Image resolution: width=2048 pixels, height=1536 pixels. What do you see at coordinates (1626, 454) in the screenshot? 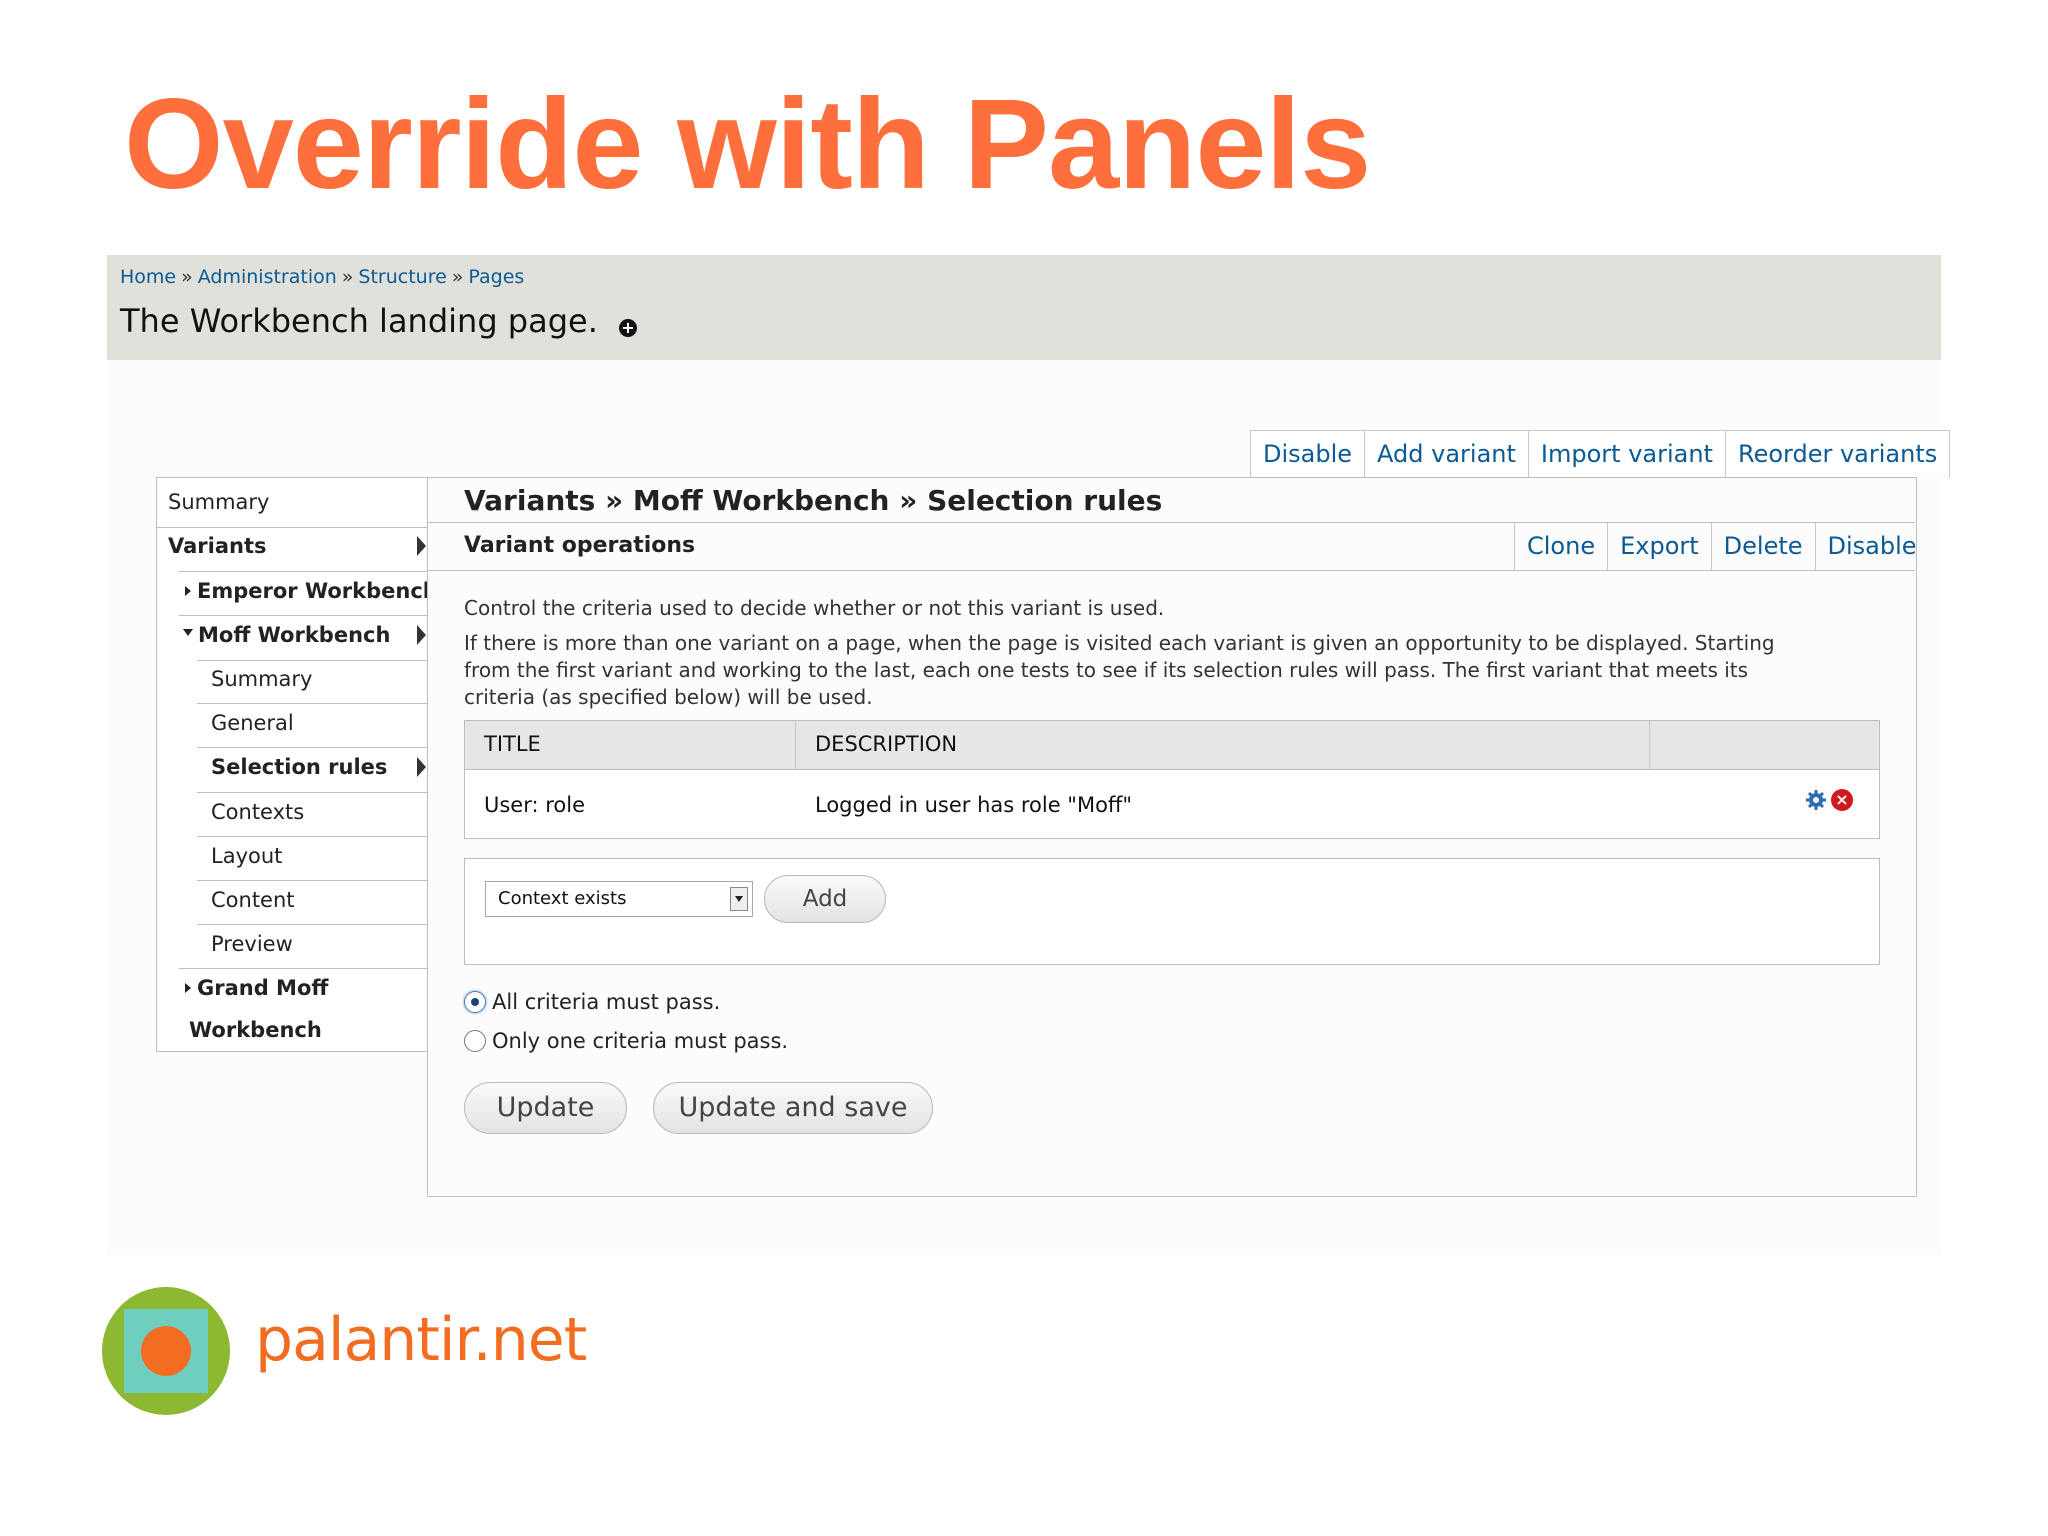
I see `import-variant-button: Import variant` at bounding box center [1626, 454].